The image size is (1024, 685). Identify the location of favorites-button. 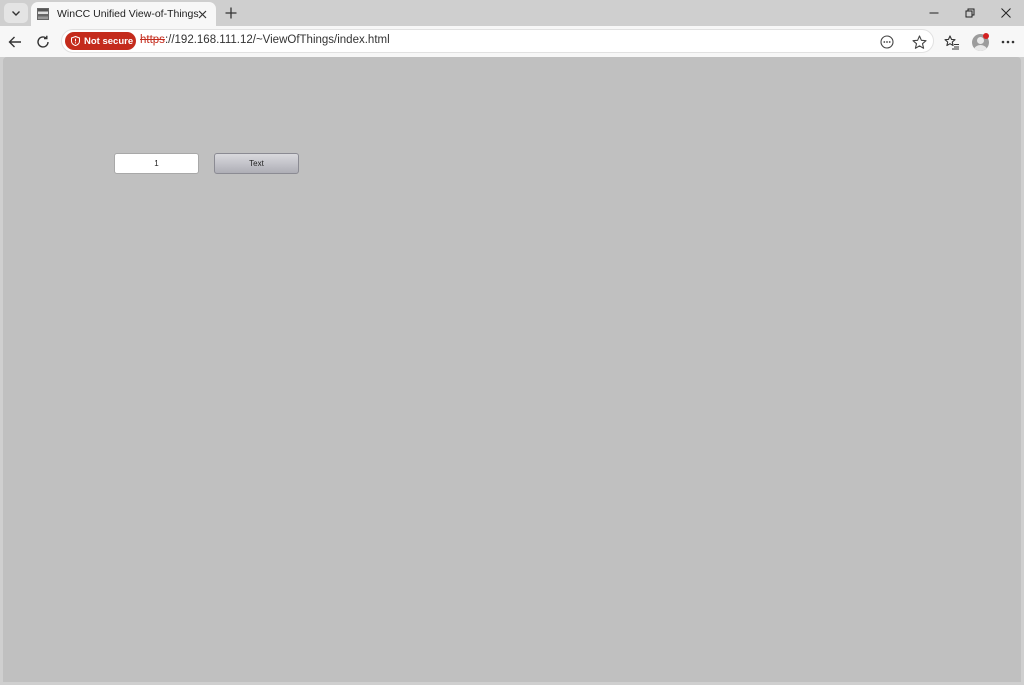
(952, 42).